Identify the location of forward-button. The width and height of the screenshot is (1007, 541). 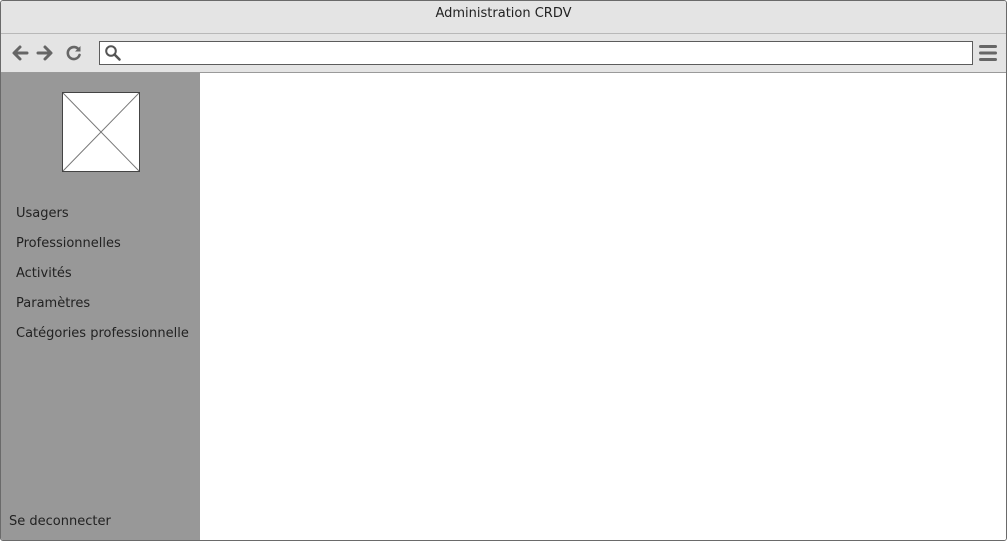
(45, 53).